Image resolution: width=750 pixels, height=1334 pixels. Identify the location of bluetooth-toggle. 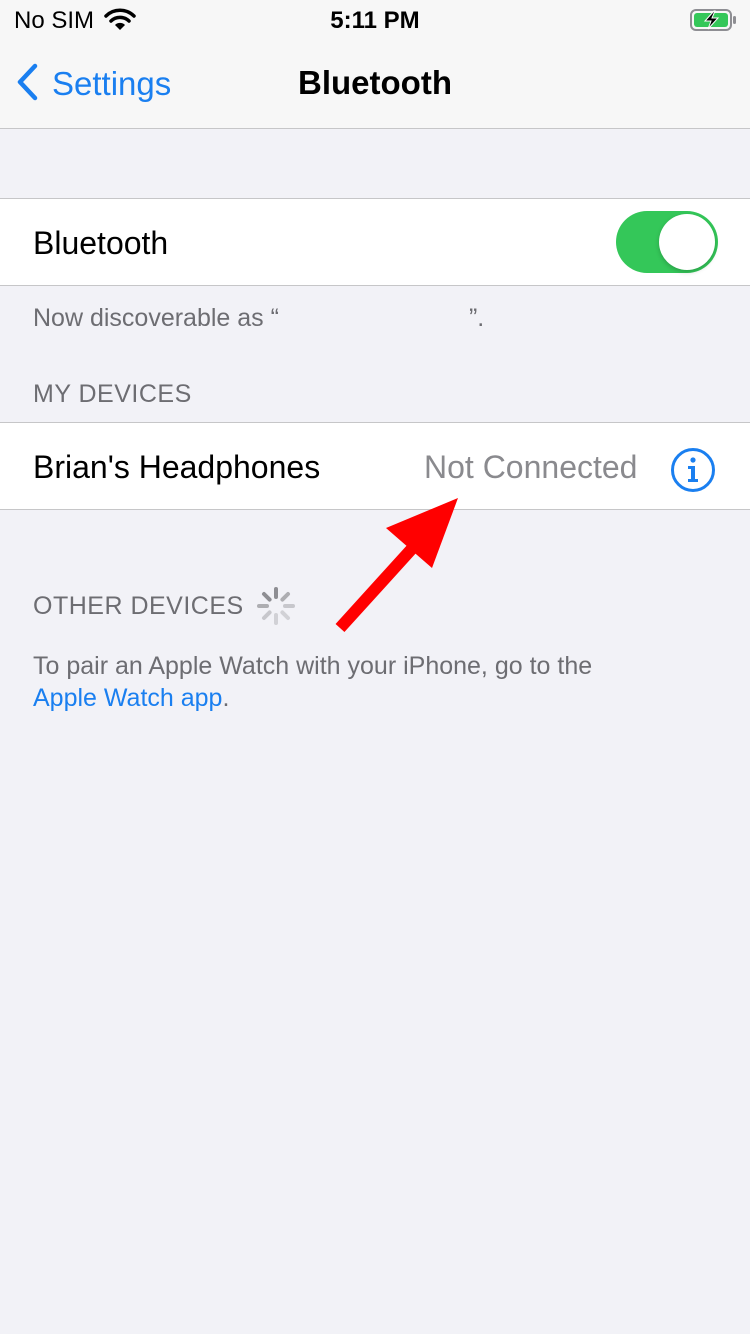
(667, 242).